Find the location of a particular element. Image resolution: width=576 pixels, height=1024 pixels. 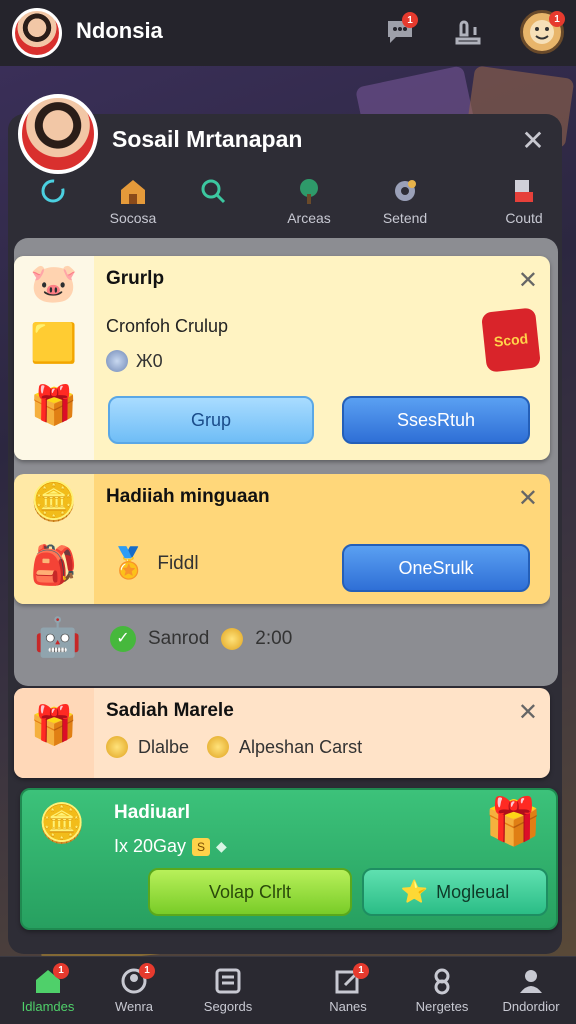

tab-refresh is located at coordinates (53, 203).